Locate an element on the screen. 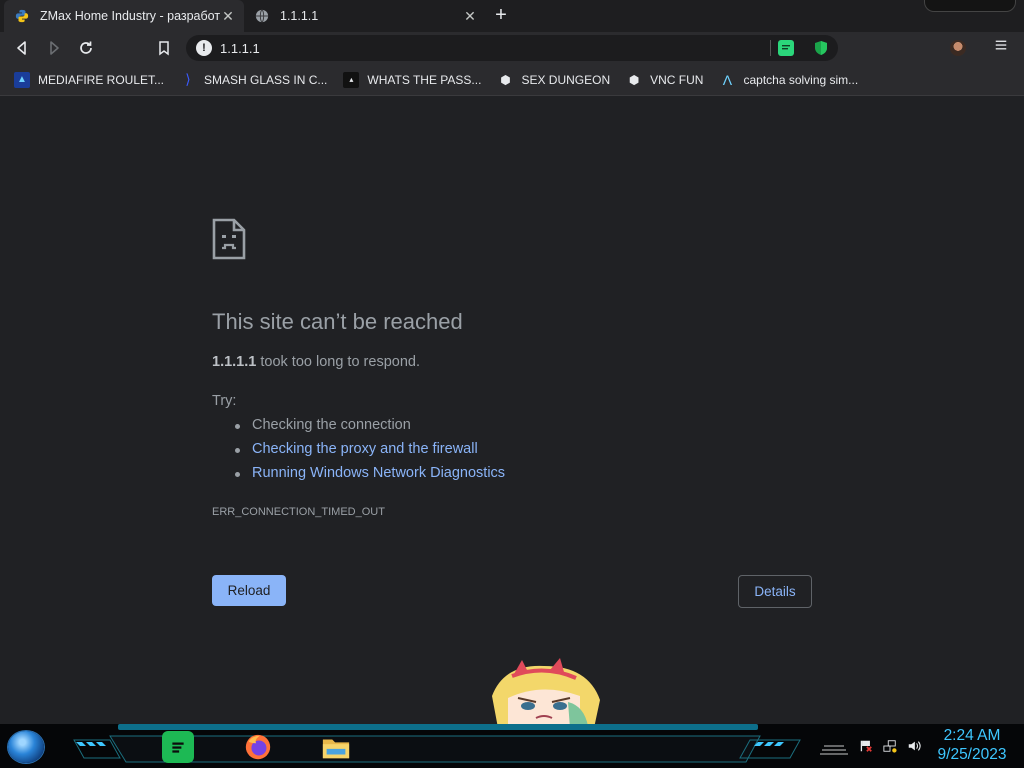 This screenshot has height=768, width=1024. clock-date: 9/25/2023 is located at coordinates (972, 754).